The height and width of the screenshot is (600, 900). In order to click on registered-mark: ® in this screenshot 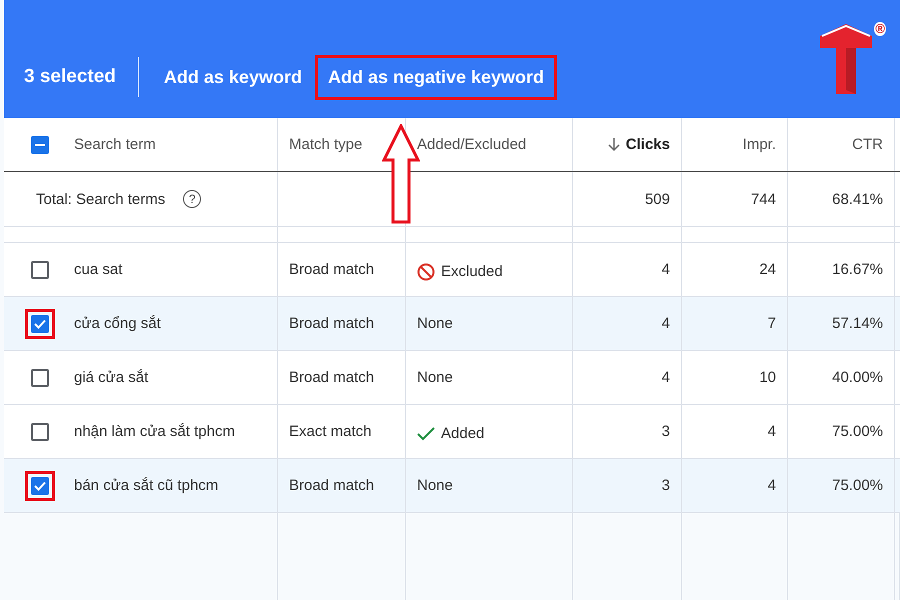, I will do `click(880, 29)`.